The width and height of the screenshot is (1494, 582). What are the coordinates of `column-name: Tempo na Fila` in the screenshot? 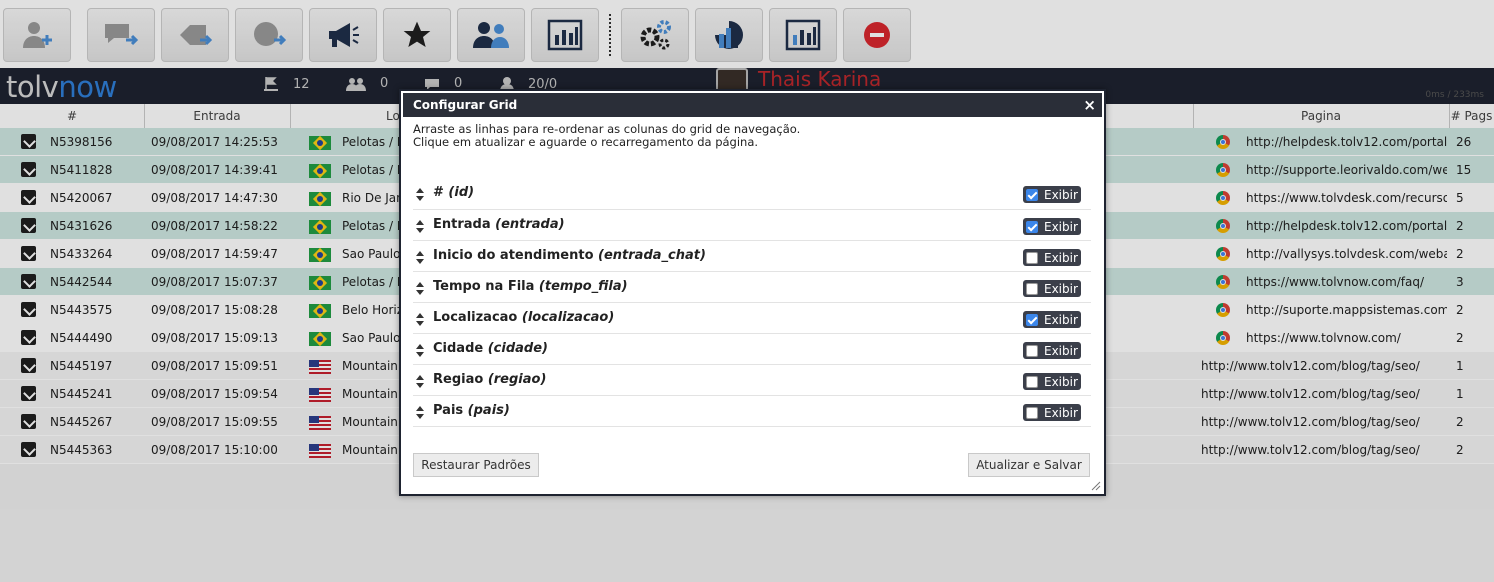 It's located at (486, 286).